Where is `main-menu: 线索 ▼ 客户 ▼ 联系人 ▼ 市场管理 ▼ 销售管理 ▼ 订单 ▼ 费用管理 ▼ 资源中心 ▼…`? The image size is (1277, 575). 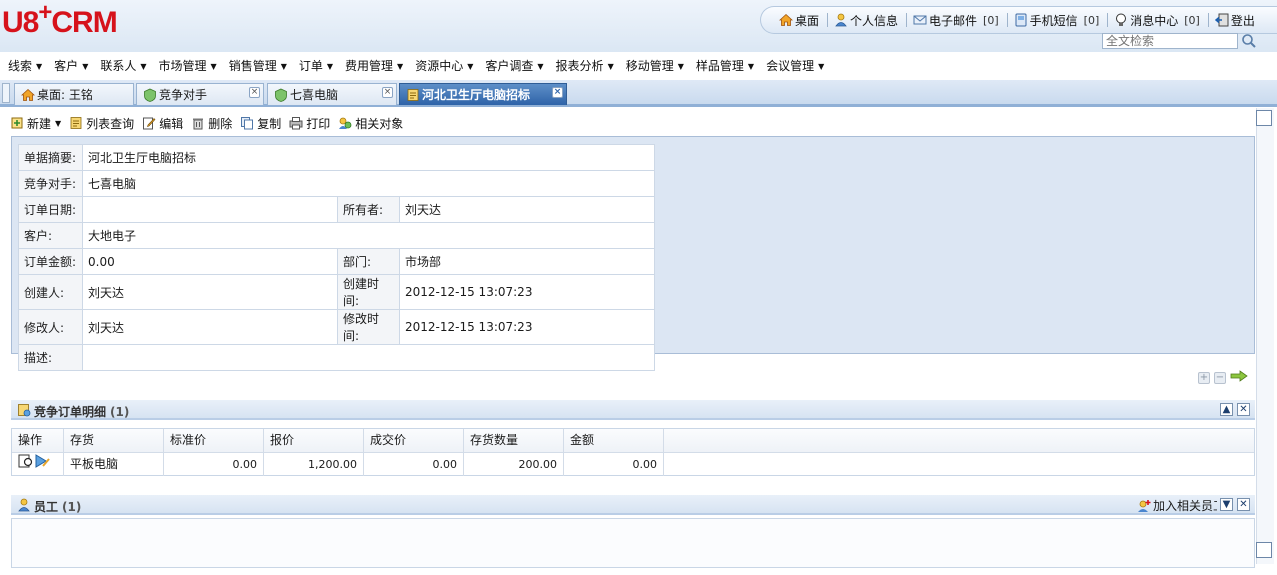 main-menu: 线索 ▼ 客户 ▼ 联系人 ▼ 市场管理 ▼ 销售管理 ▼ 订单 ▼ 费用管理 ▼ 资源中心 ▼… is located at coordinates (638, 65).